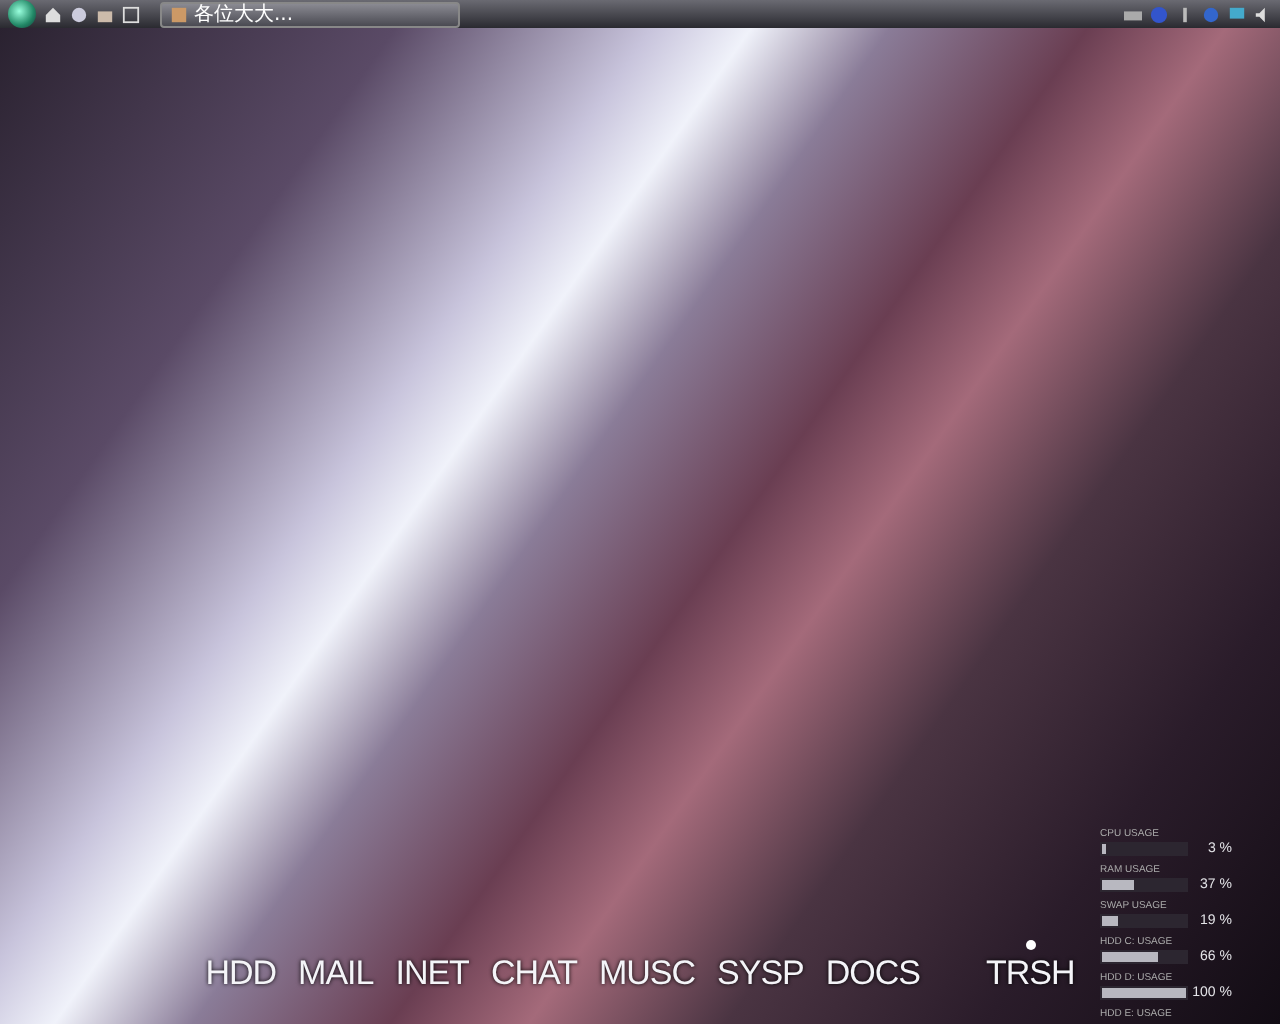 The image size is (1280, 1024). Describe the element at coordinates (53, 14) in the screenshot. I see `house-icon` at that location.